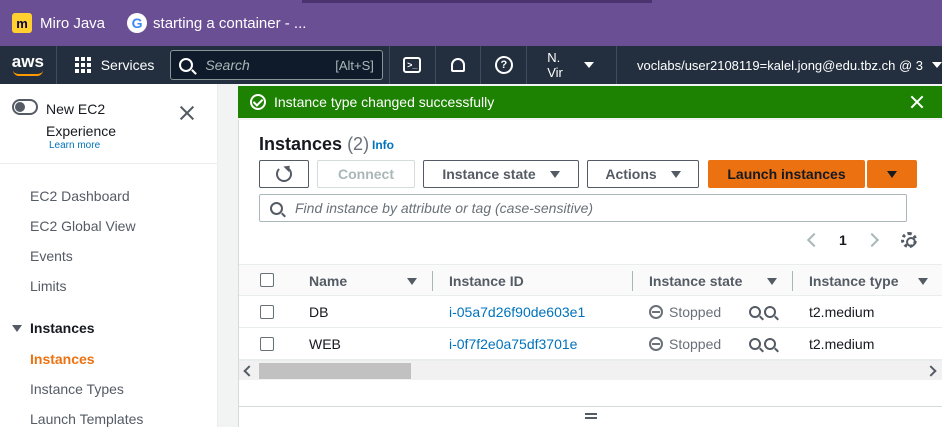 This screenshot has height=427, width=942. What do you see at coordinates (258, 102) in the screenshot?
I see `check-circle-icon` at bounding box center [258, 102].